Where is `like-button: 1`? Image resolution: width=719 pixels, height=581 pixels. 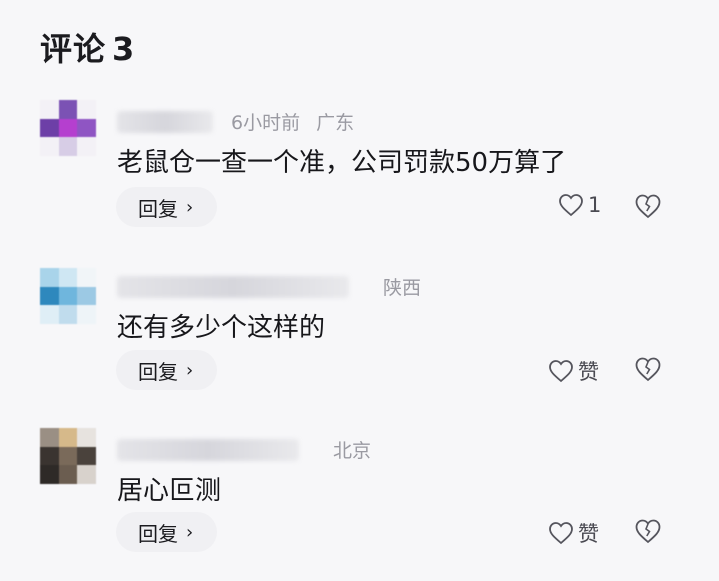 like-button: 1 is located at coordinates (579, 205).